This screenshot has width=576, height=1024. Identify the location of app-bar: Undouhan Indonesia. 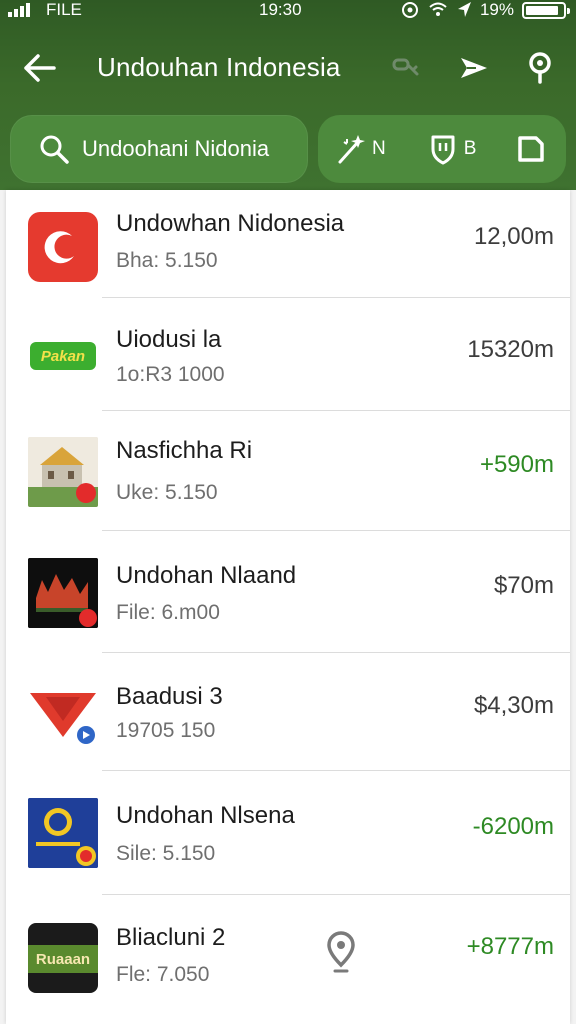
(288, 68).